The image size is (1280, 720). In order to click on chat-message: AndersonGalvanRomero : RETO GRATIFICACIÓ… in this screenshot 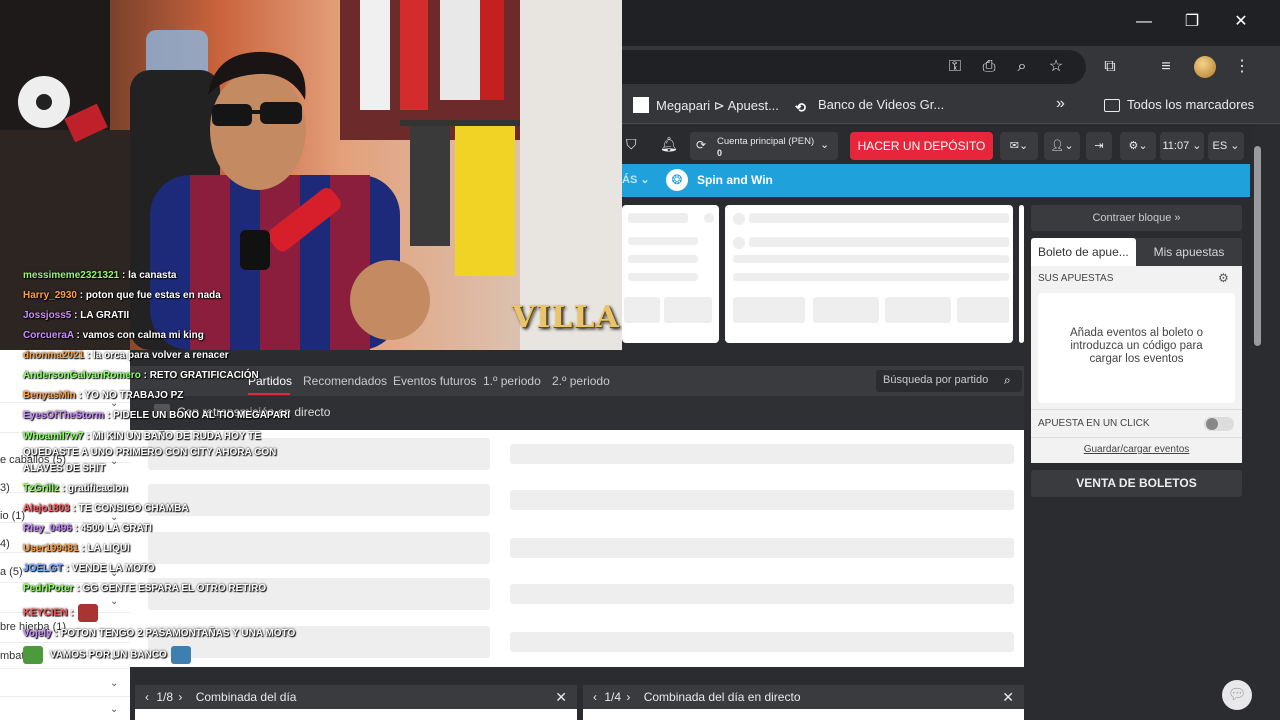, I will do `click(141, 375)`.